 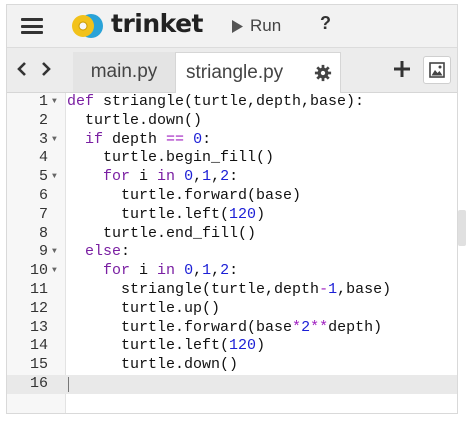 I want to click on line-number: 3, so click(x=43, y=139).